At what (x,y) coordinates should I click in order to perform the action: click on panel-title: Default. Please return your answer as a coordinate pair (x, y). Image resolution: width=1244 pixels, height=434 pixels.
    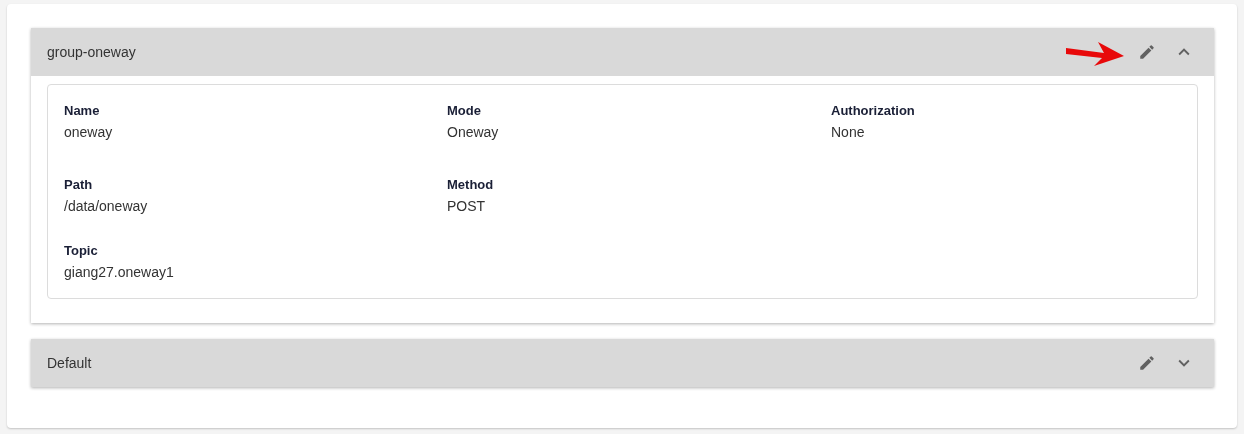
    Looking at the image, I should click on (70, 363).